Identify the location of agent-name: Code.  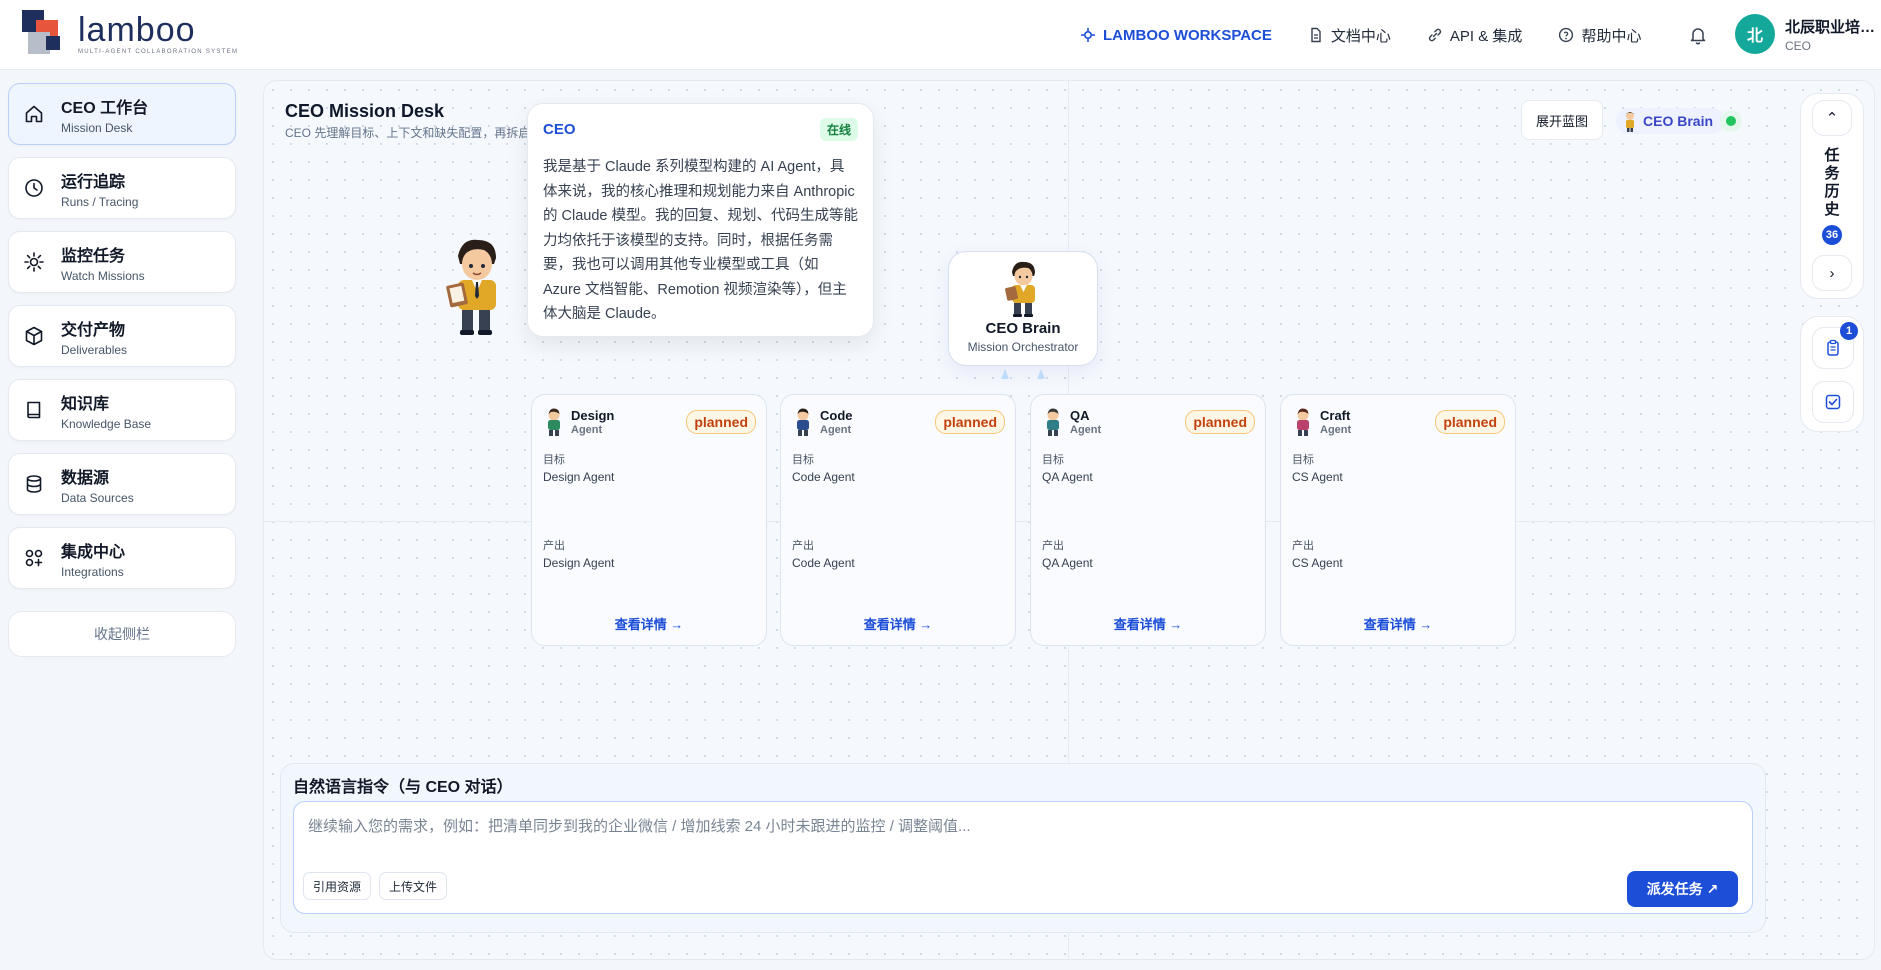
(836, 415).